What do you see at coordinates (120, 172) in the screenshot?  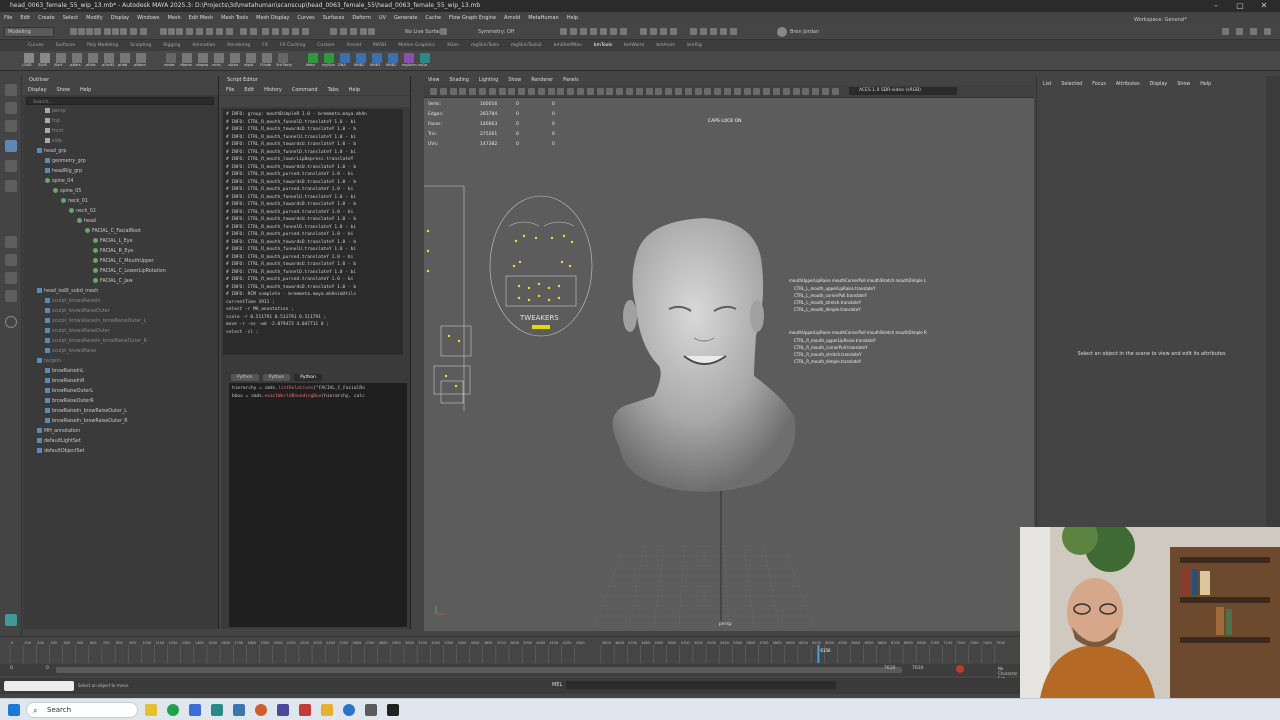 I see `outliner-item: headRig_grp` at bounding box center [120, 172].